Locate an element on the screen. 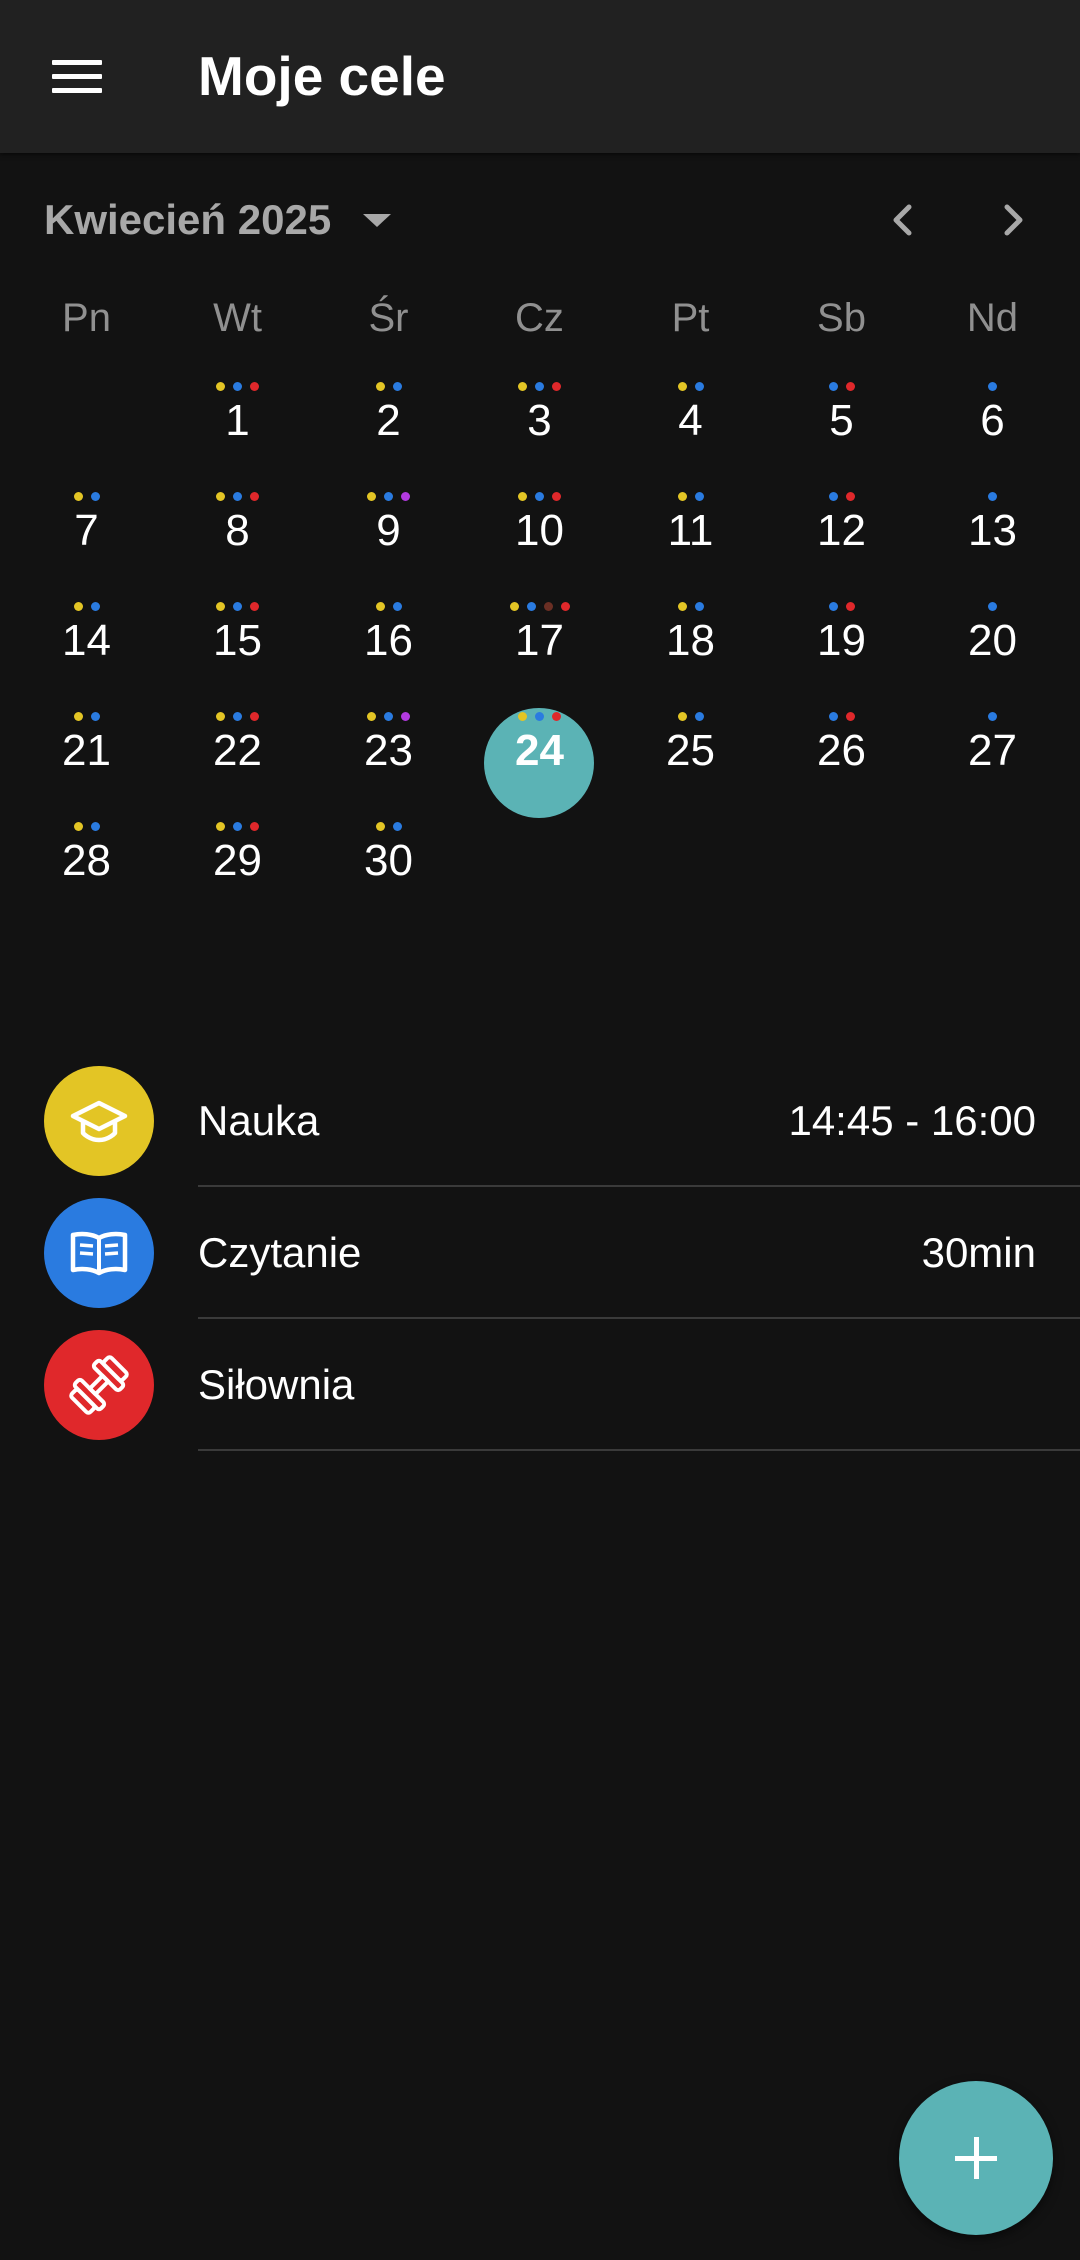  calendar-day-23: 23 is located at coordinates (388, 765).